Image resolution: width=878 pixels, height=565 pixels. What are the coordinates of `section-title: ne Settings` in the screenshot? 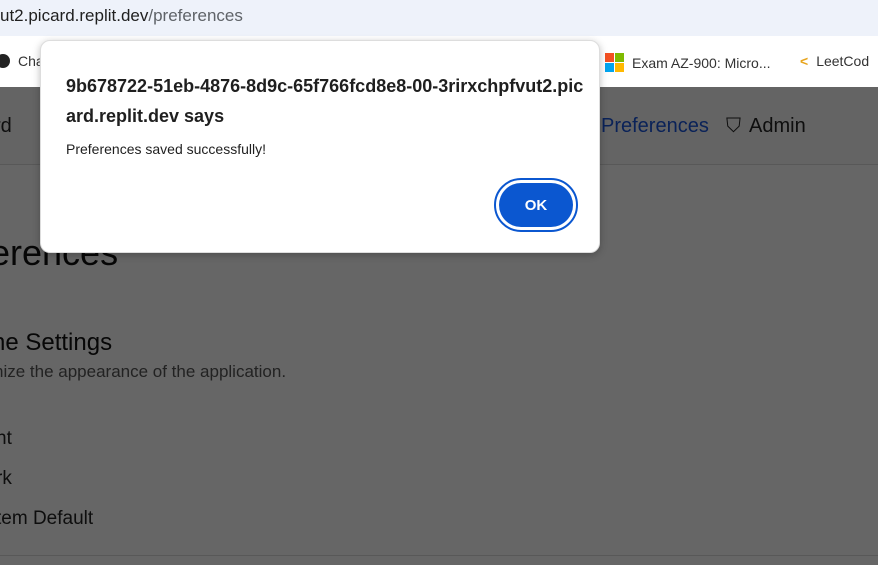 It's located at (56, 342).